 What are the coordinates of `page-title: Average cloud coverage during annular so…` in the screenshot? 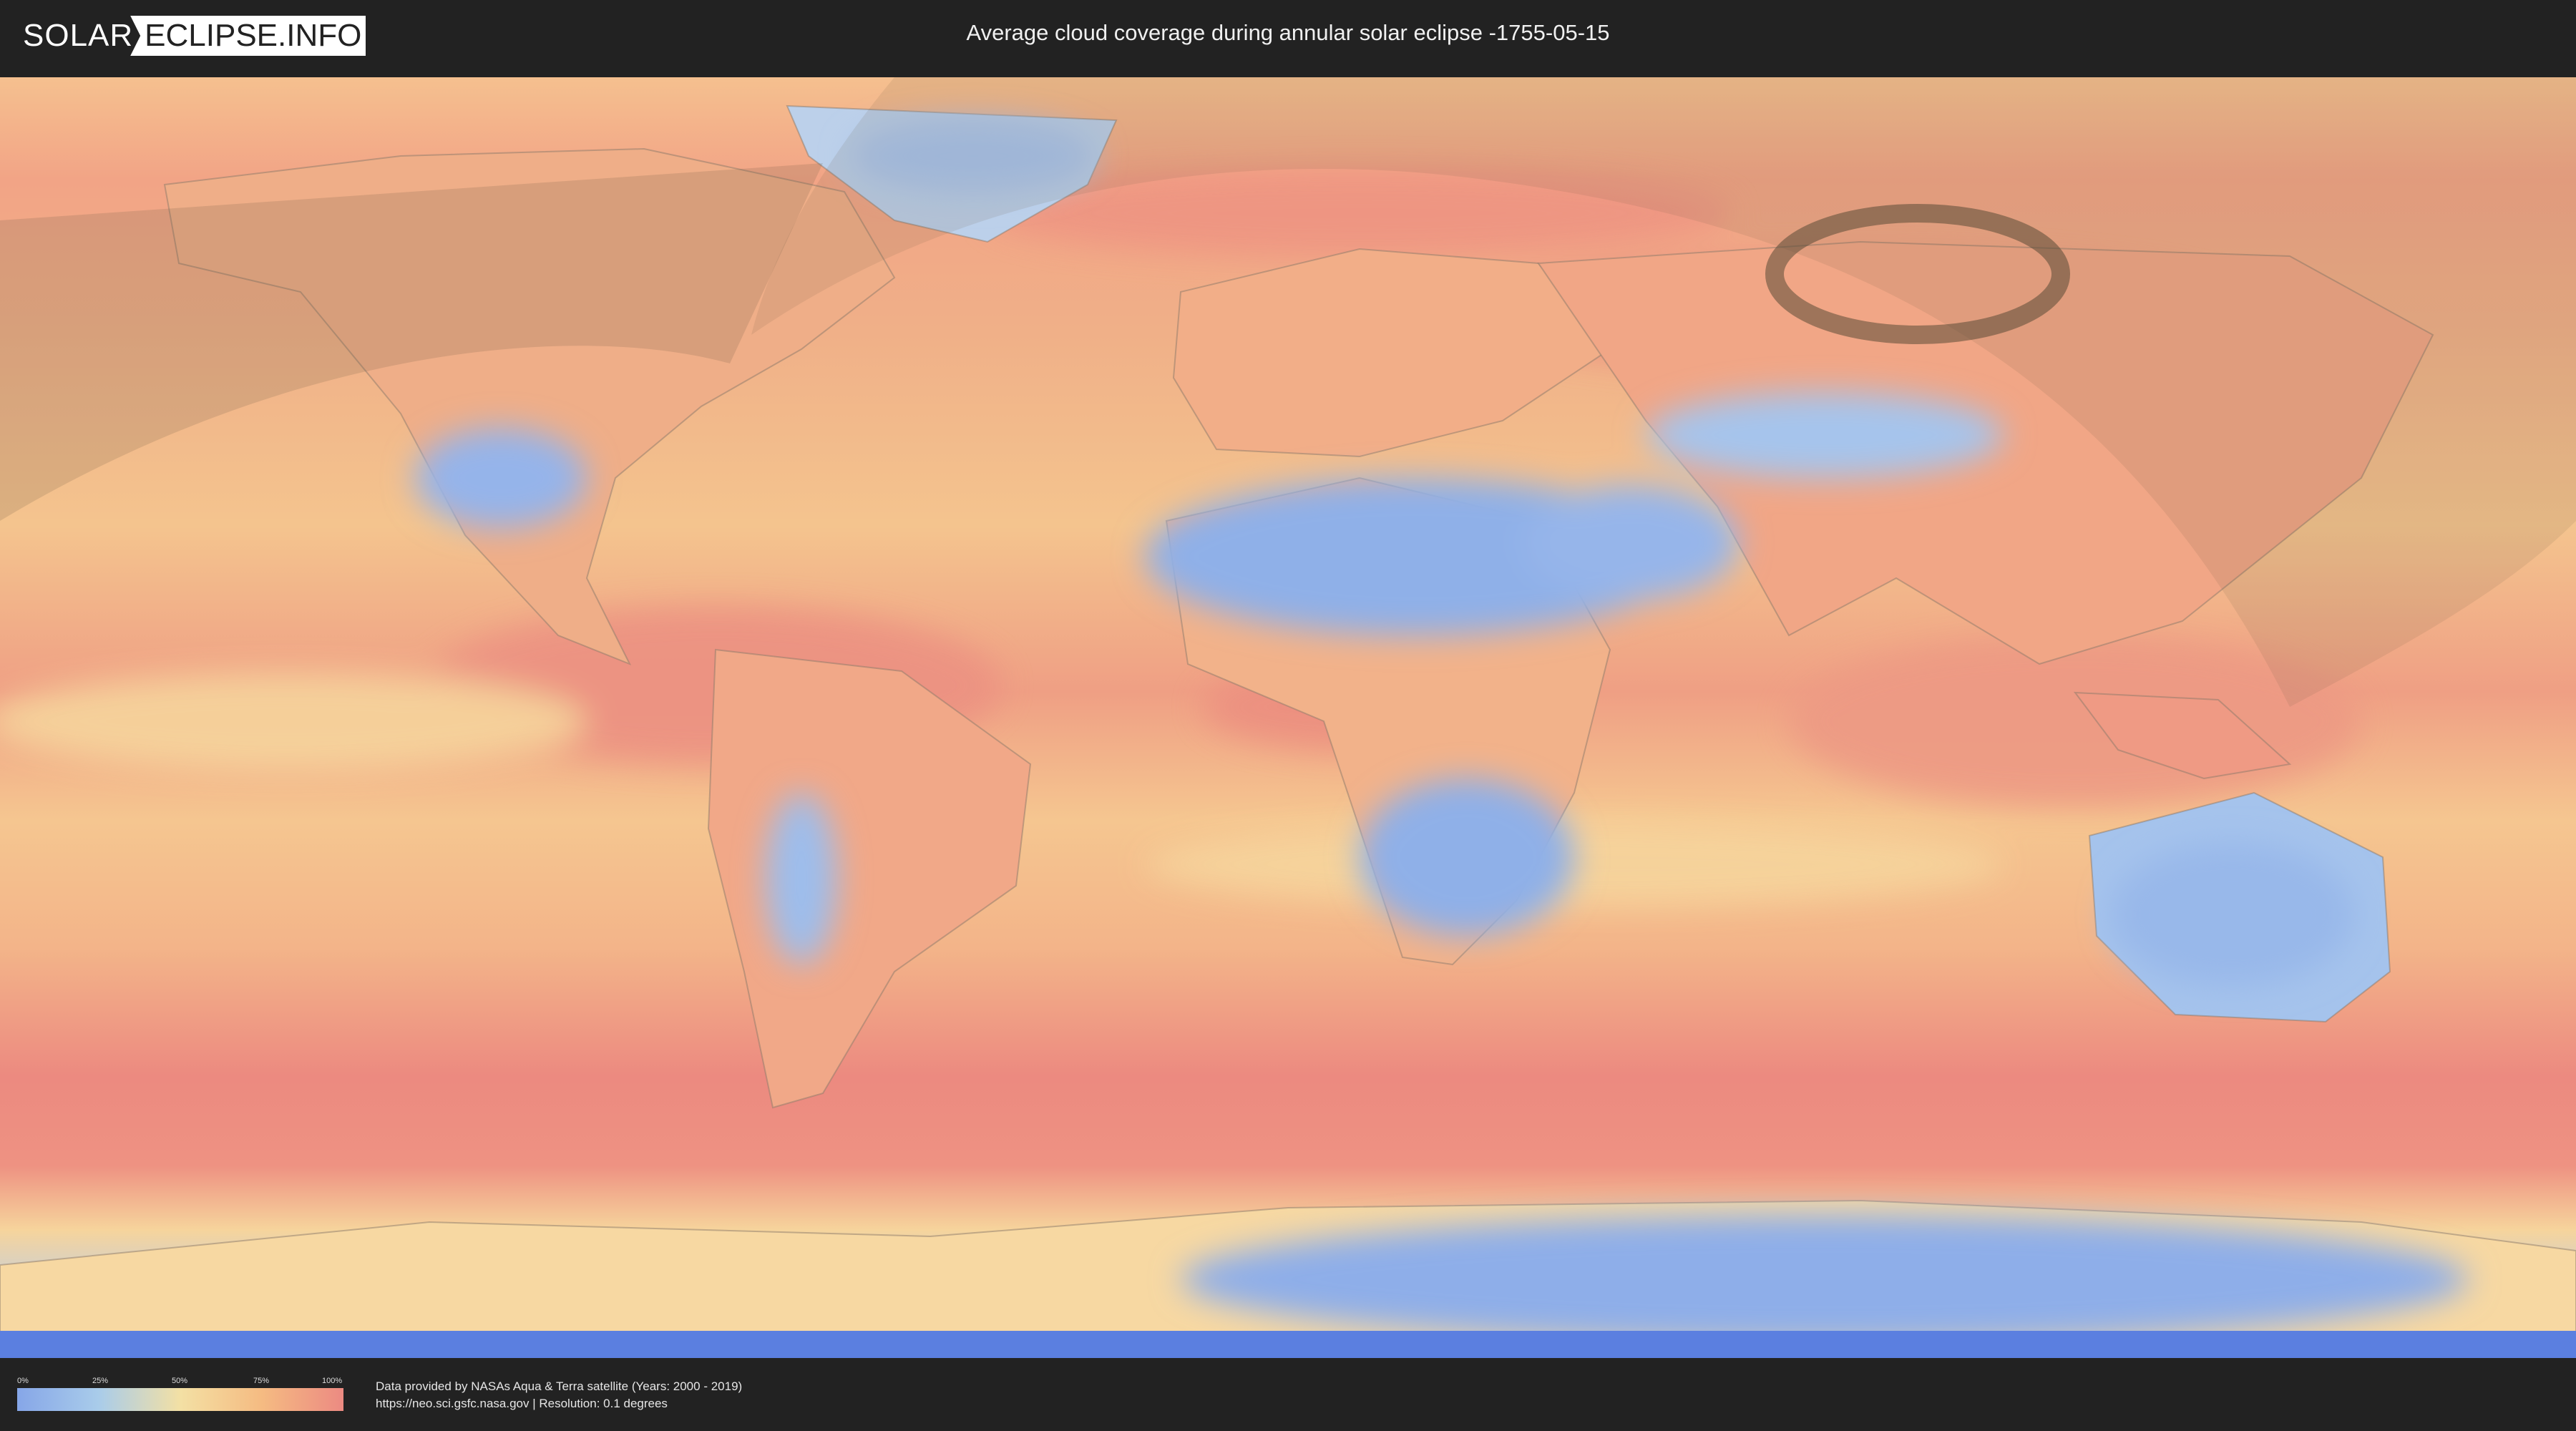 It's located at (1288, 32).